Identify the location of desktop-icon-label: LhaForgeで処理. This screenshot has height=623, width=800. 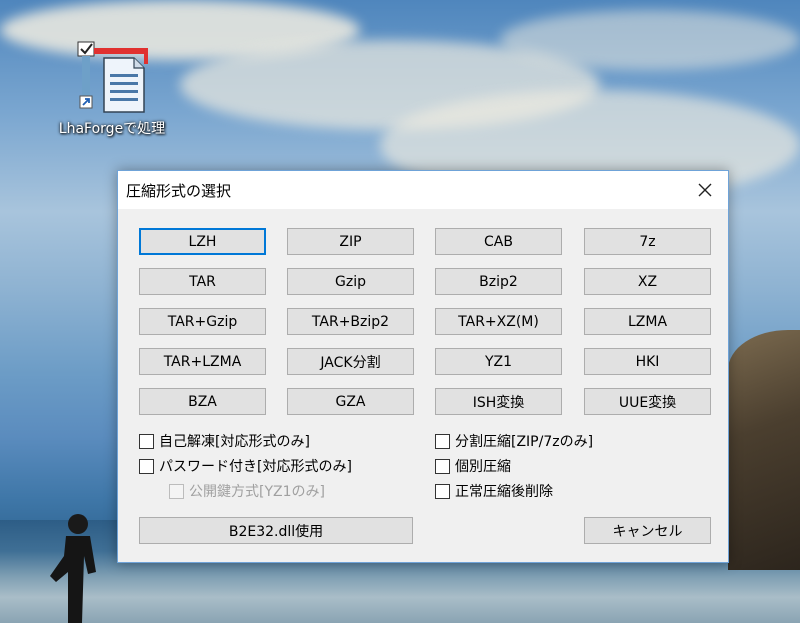
(112, 129).